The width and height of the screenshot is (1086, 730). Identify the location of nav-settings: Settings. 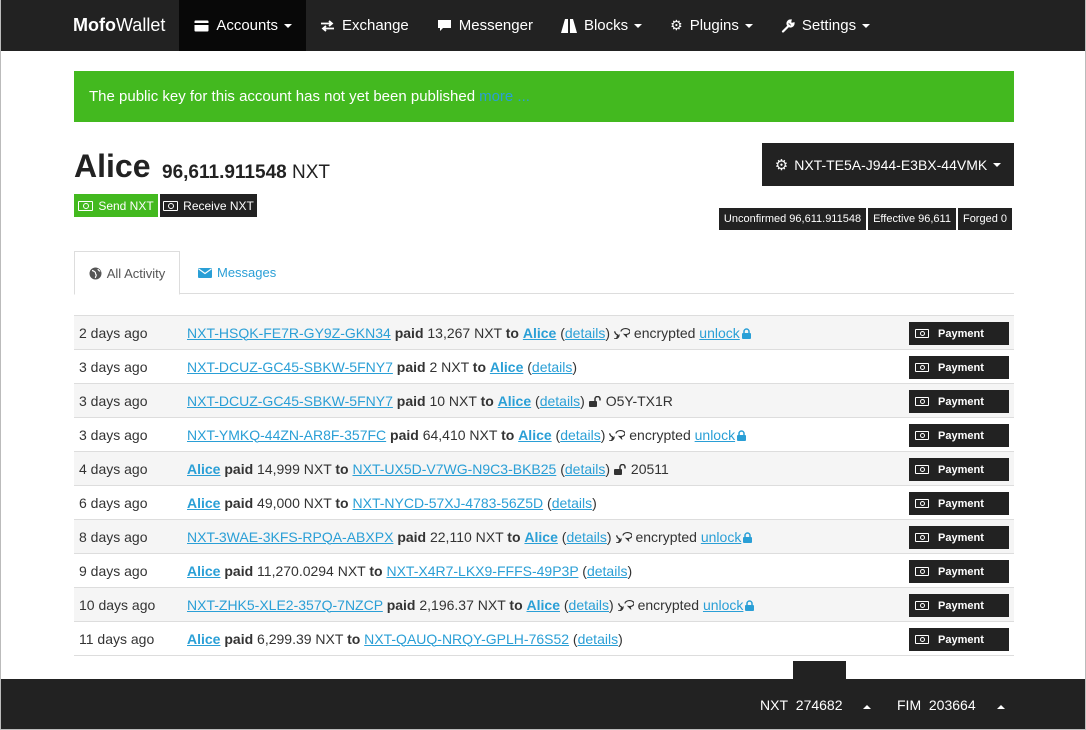
(825, 25).